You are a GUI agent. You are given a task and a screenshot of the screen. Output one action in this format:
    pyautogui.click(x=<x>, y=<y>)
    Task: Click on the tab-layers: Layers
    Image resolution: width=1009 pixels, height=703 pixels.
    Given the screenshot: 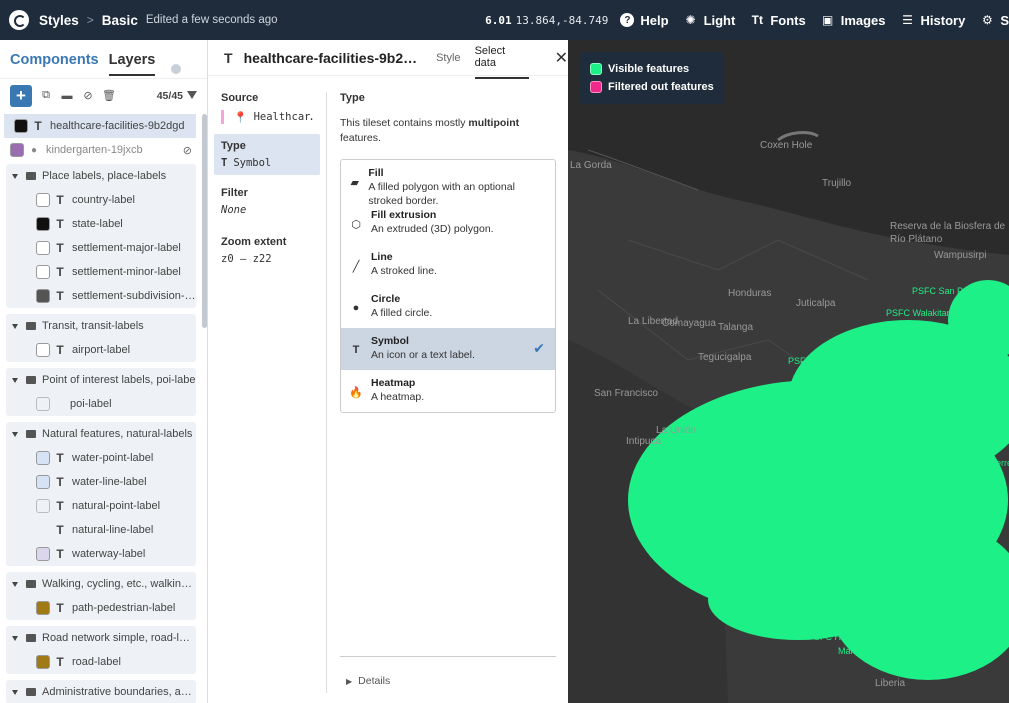 What is the action you would take?
    pyautogui.click(x=132, y=64)
    